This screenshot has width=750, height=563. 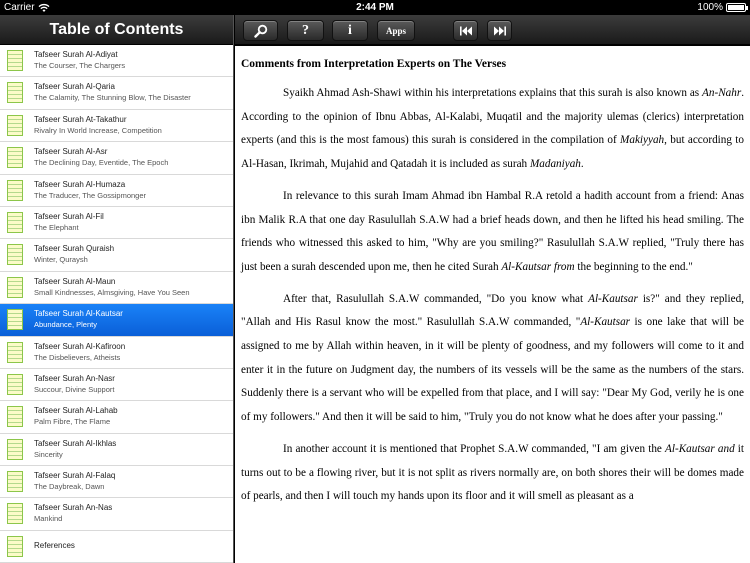 I want to click on toc-item-title: Tafseer Surah Al-Asr, so click(x=71, y=152).